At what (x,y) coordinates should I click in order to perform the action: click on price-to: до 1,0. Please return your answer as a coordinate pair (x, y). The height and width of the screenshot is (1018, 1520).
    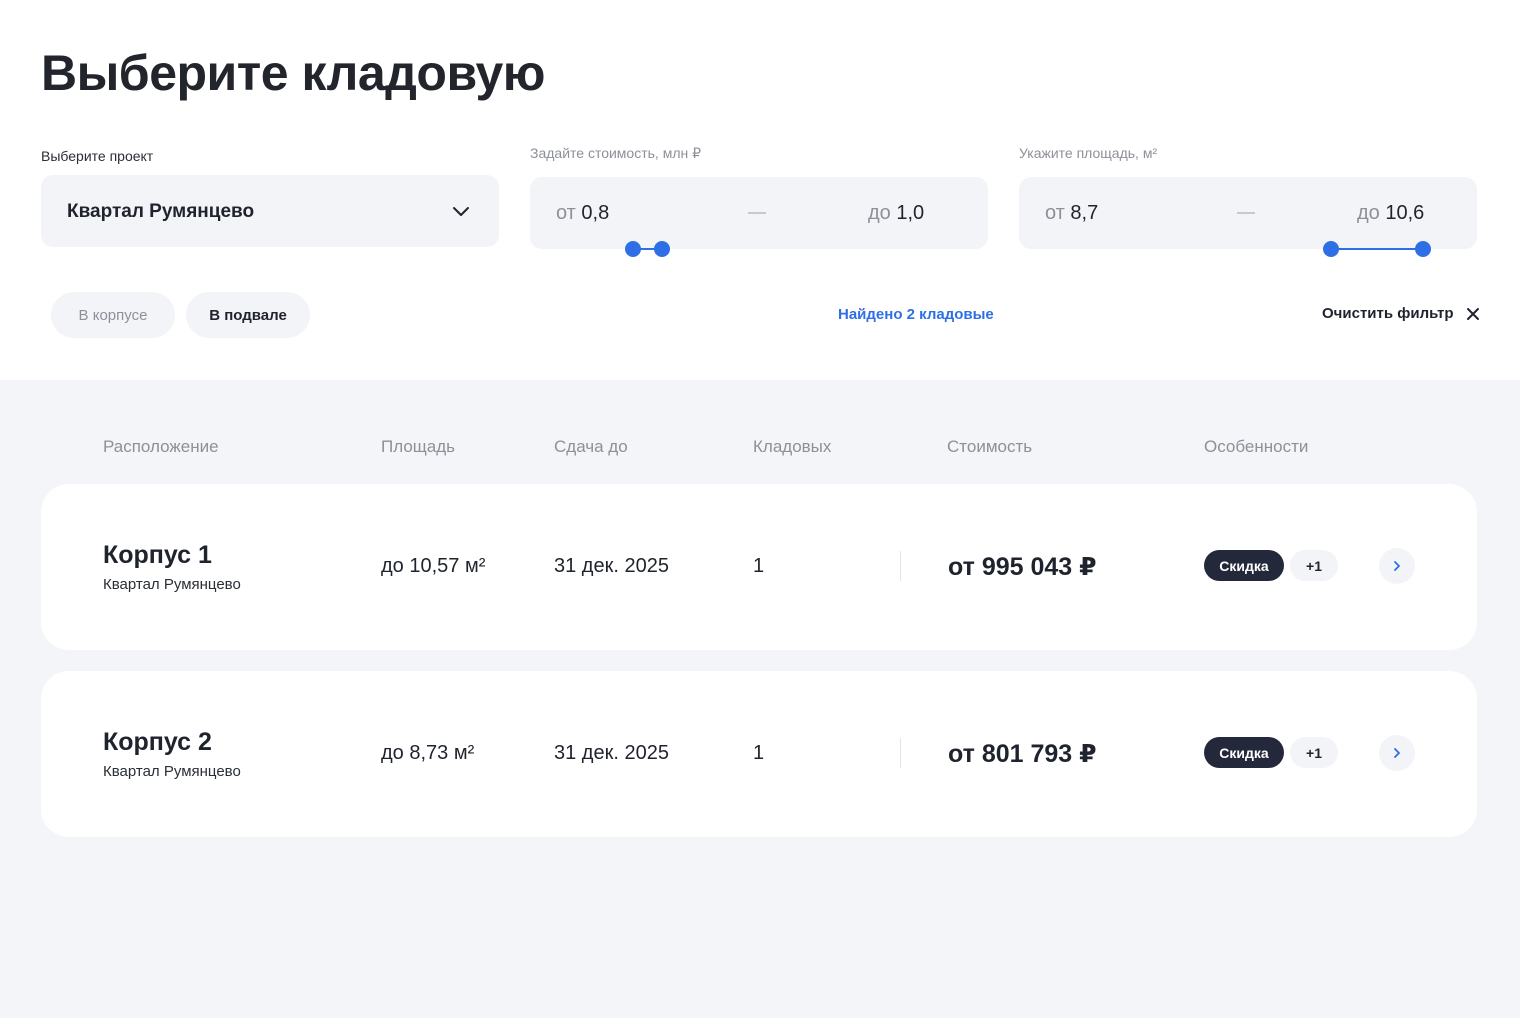
    Looking at the image, I should click on (896, 213).